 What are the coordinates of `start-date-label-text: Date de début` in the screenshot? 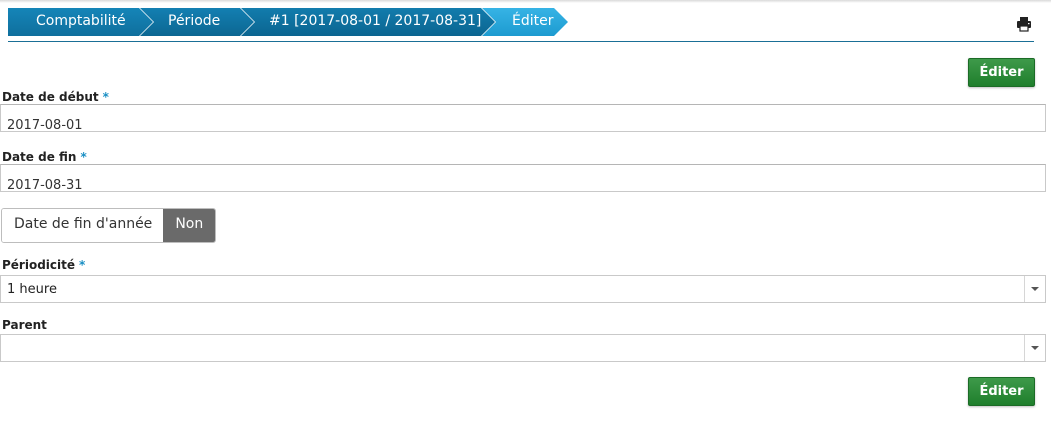 It's located at (50, 97).